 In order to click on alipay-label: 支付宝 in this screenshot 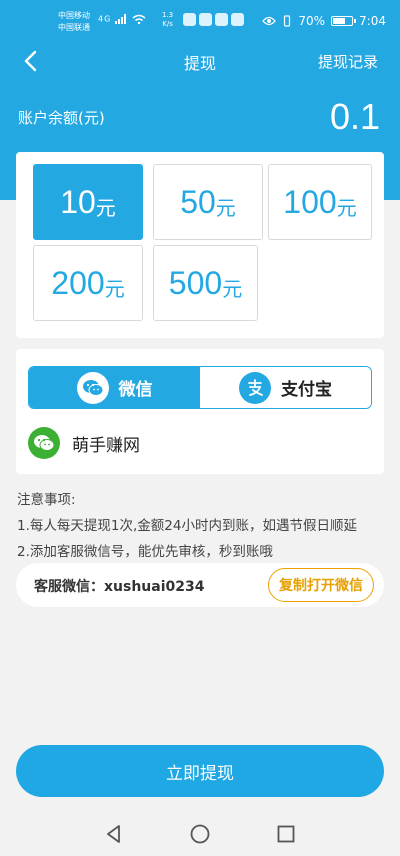, I will do `click(306, 390)`.